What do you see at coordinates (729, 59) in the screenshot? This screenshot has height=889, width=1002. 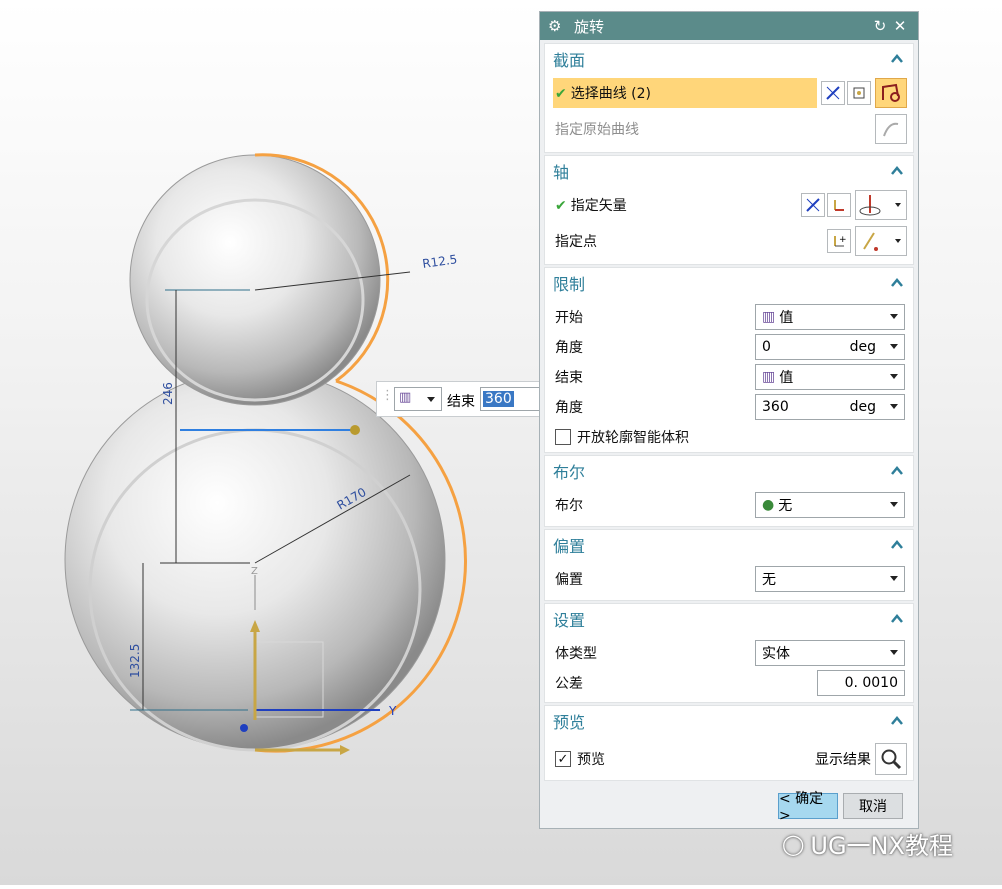 I see `section-header: 截面` at bounding box center [729, 59].